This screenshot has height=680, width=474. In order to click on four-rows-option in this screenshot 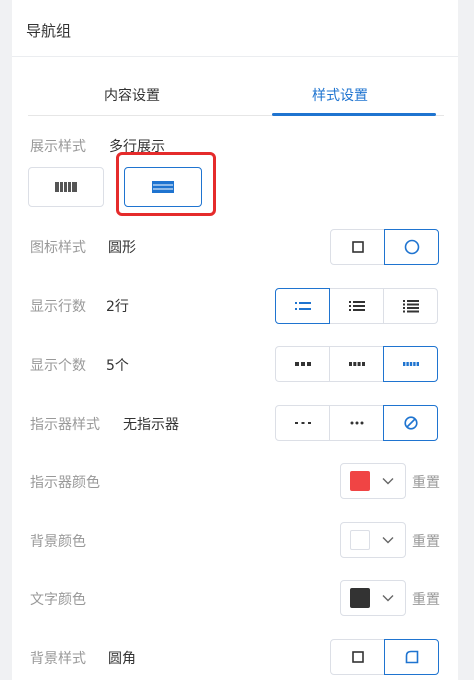, I will do `click(410, 306)`.